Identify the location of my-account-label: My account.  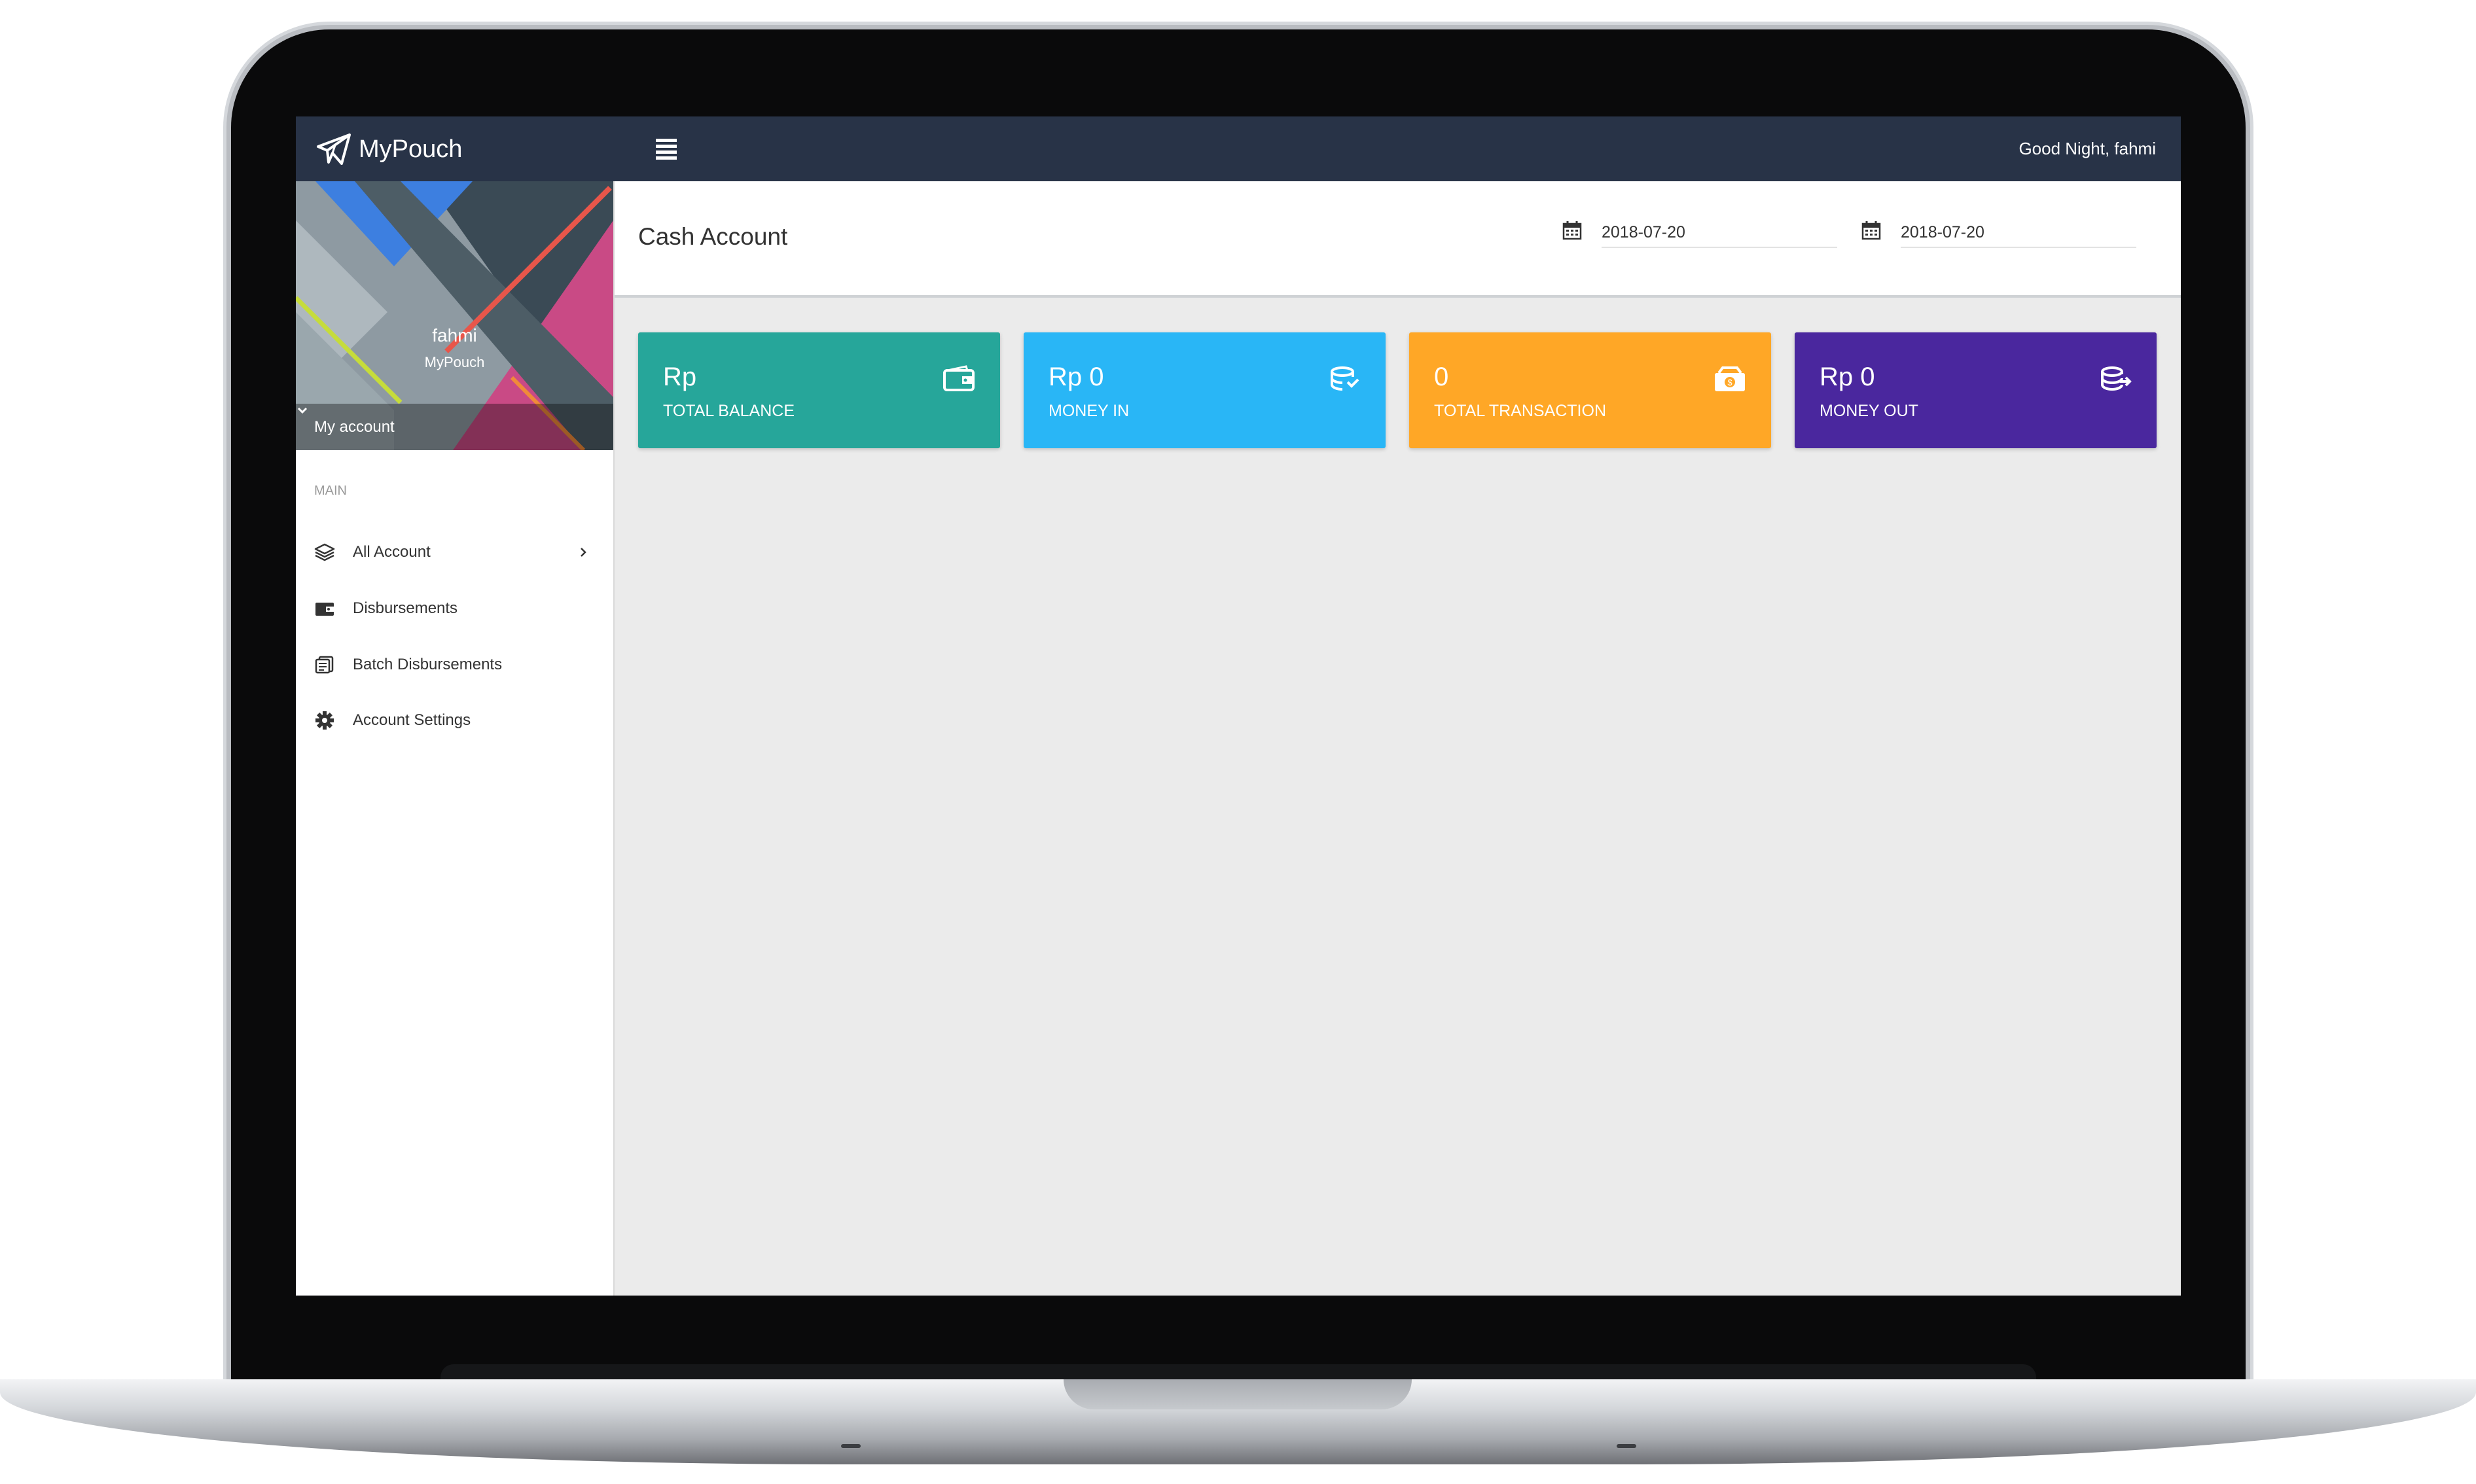
(355, 427).